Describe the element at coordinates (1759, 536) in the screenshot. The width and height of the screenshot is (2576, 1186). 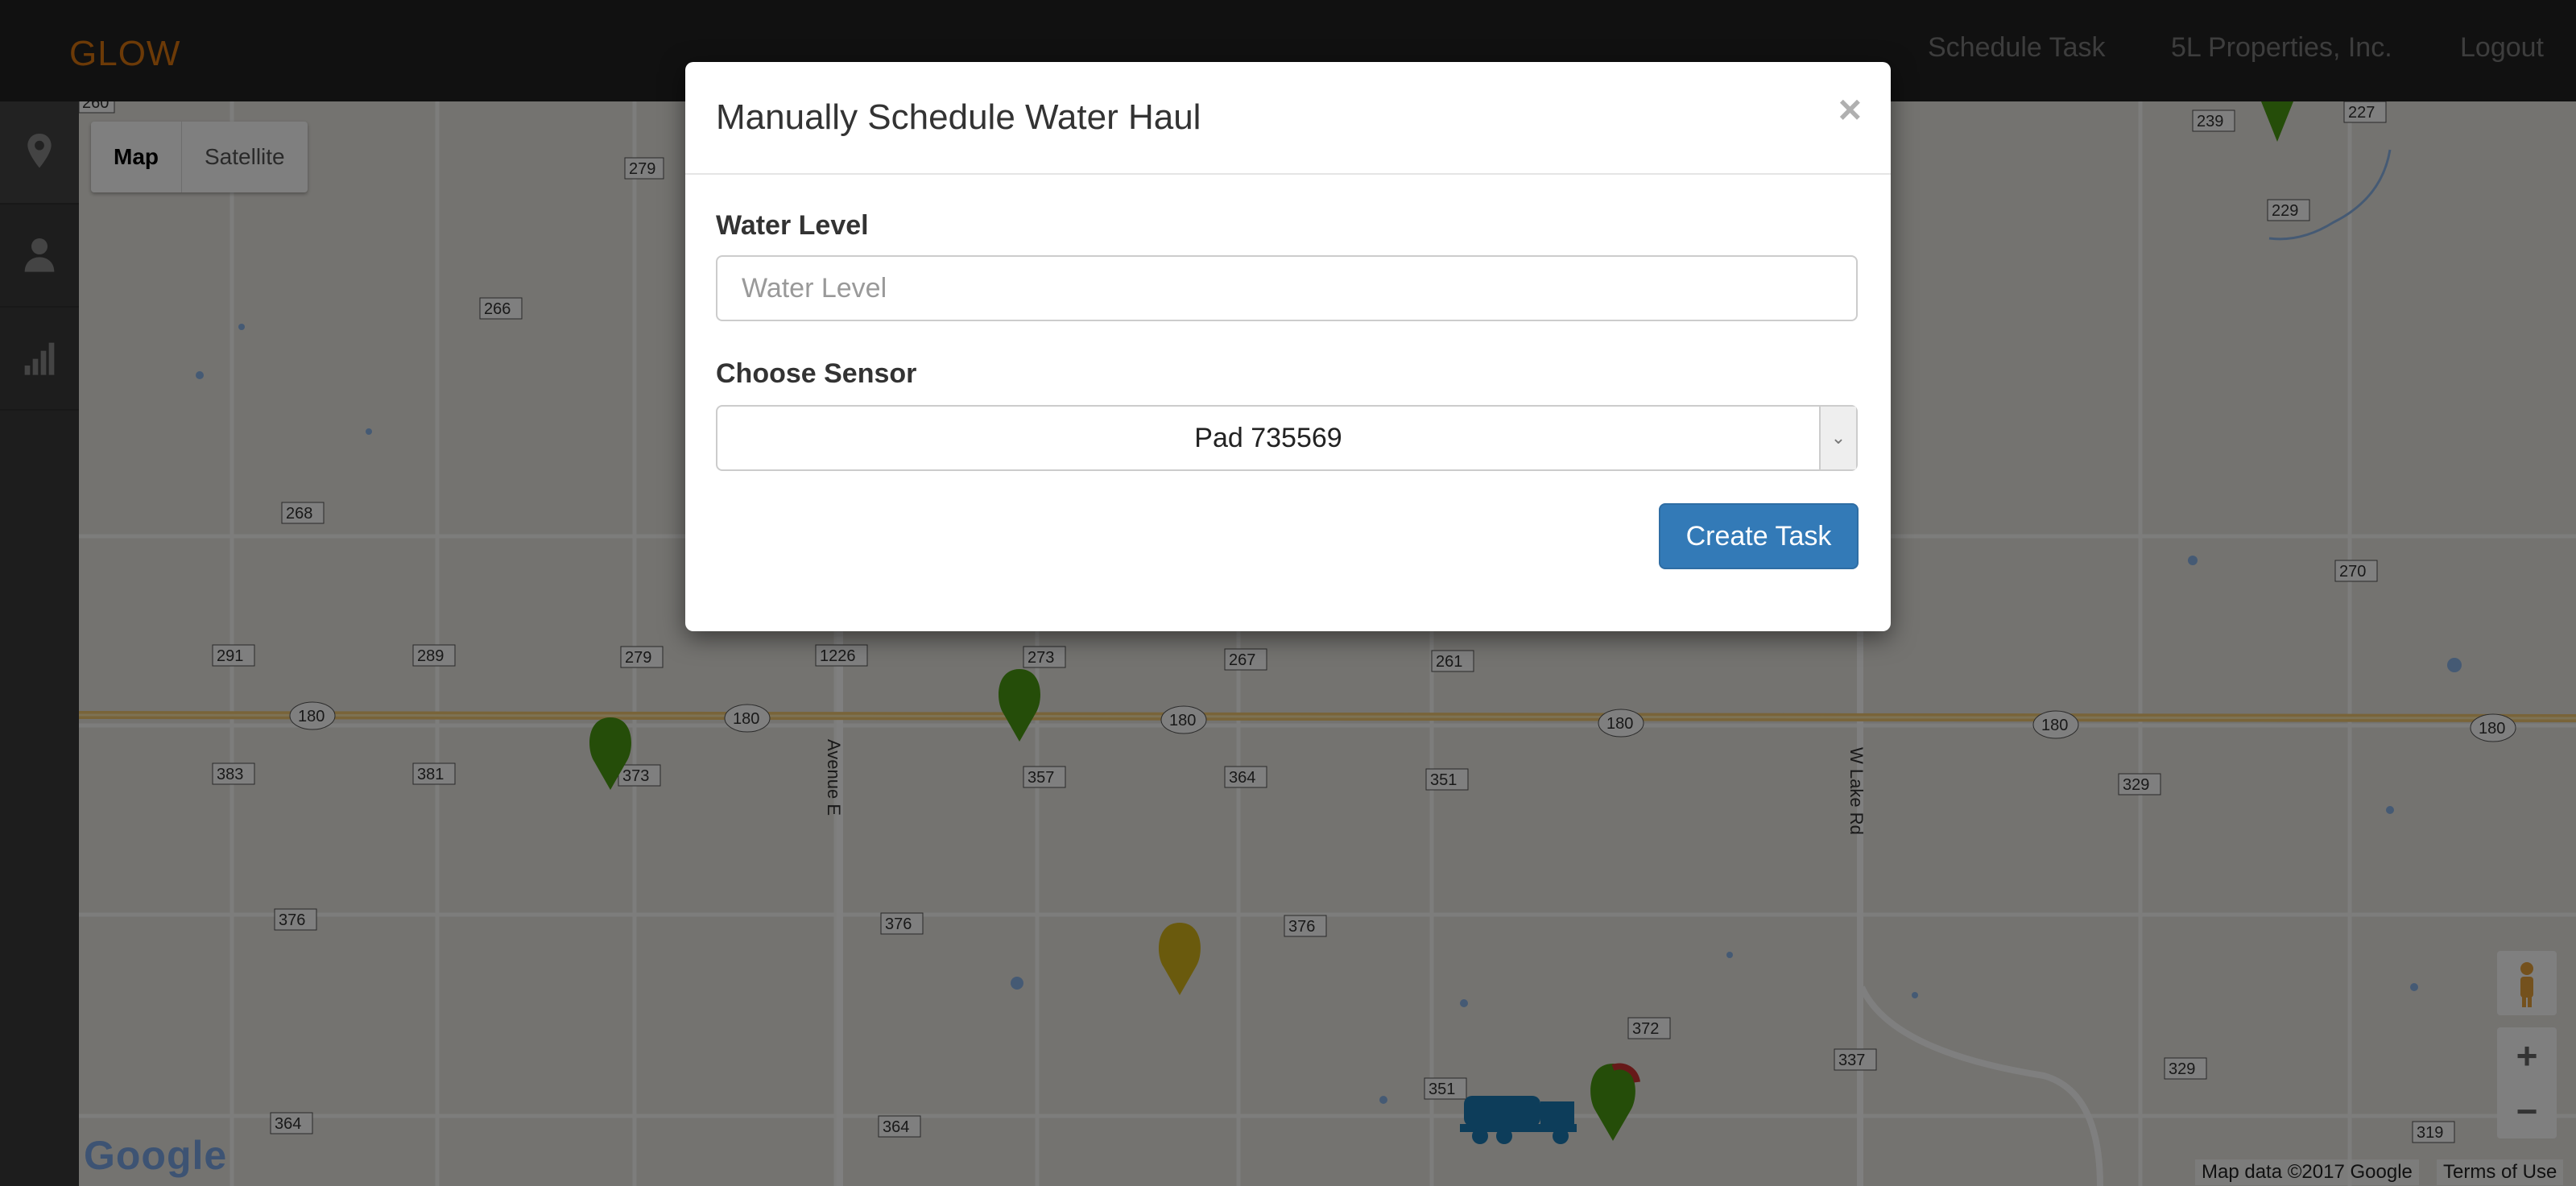
I see `create-task-button: Create Task` at that location.